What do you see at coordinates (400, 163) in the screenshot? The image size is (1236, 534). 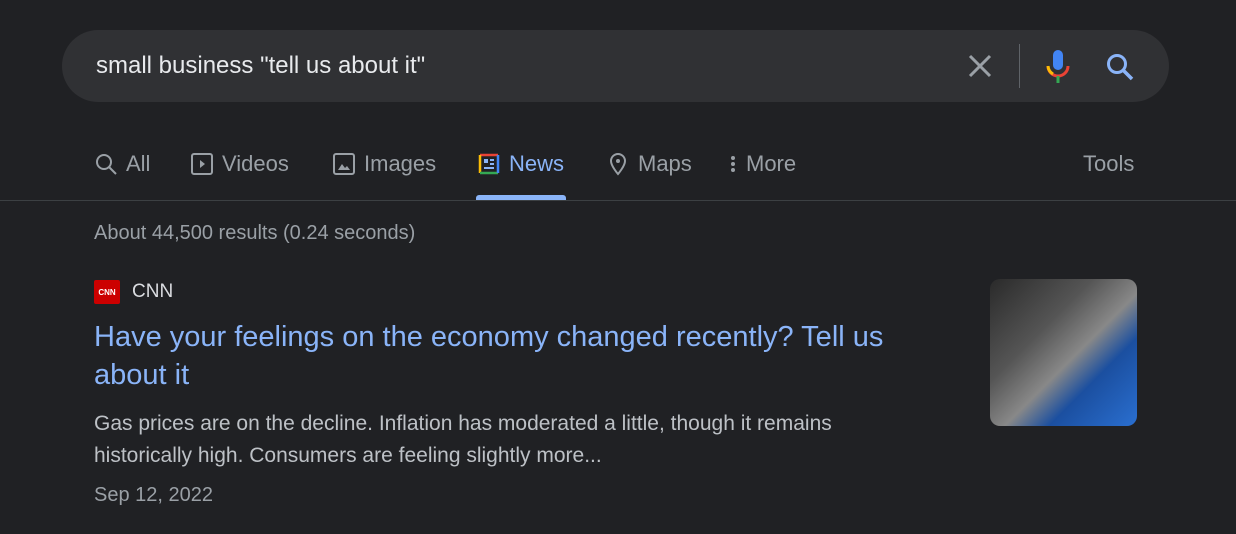 I see `tab-label: Images` at bounding box center [400, 163].